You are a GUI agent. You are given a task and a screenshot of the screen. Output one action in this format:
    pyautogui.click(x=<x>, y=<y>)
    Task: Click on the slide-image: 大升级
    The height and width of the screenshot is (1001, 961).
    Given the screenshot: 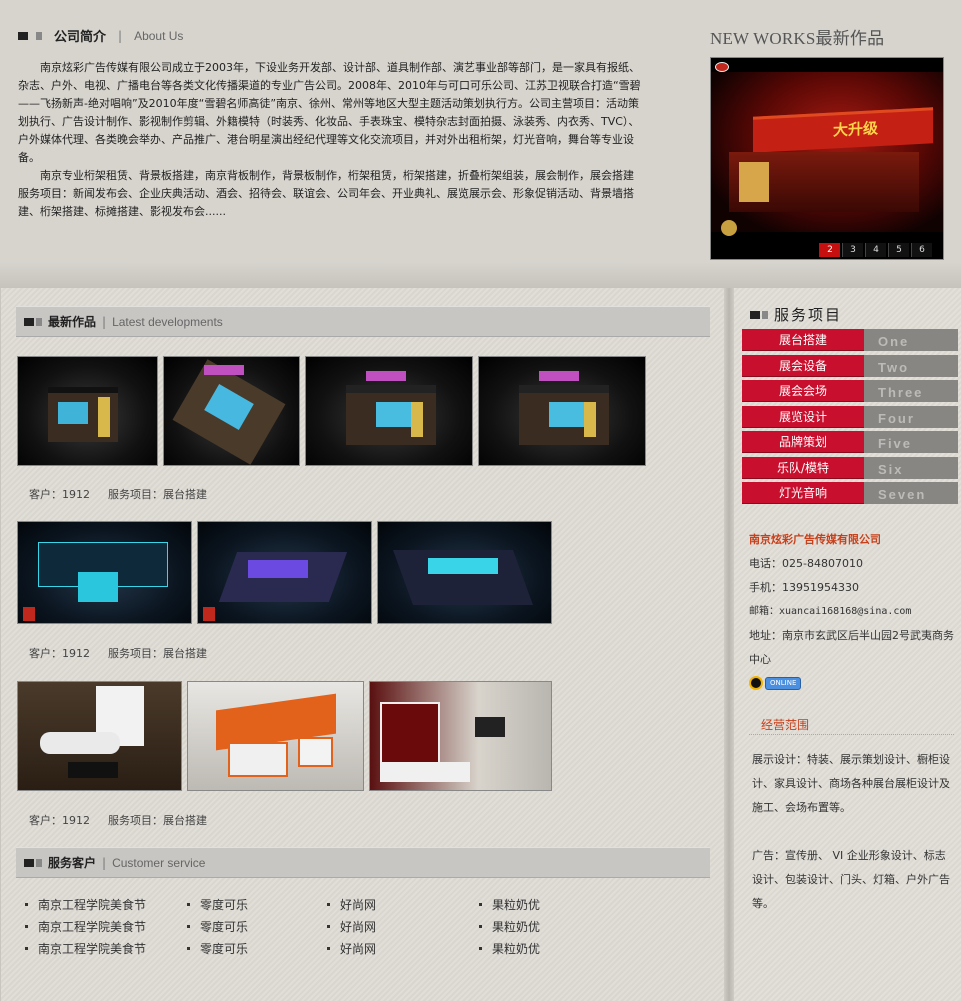 What is the action you would take?
    pyautogui.click(x=827, y=154)
    